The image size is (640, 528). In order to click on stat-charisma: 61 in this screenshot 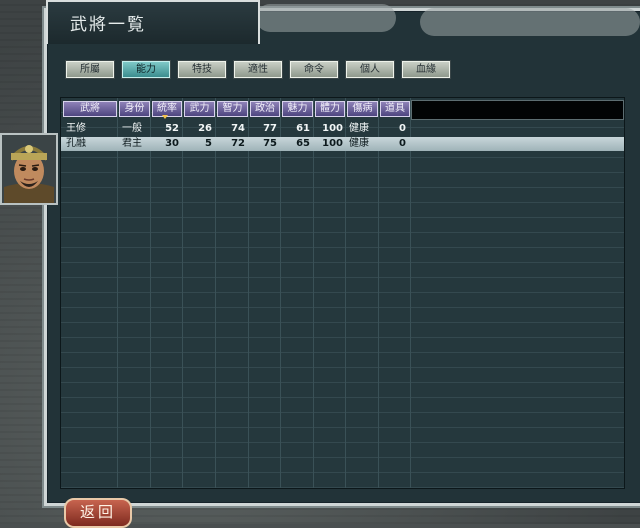, I will do `click(303, 128)`.